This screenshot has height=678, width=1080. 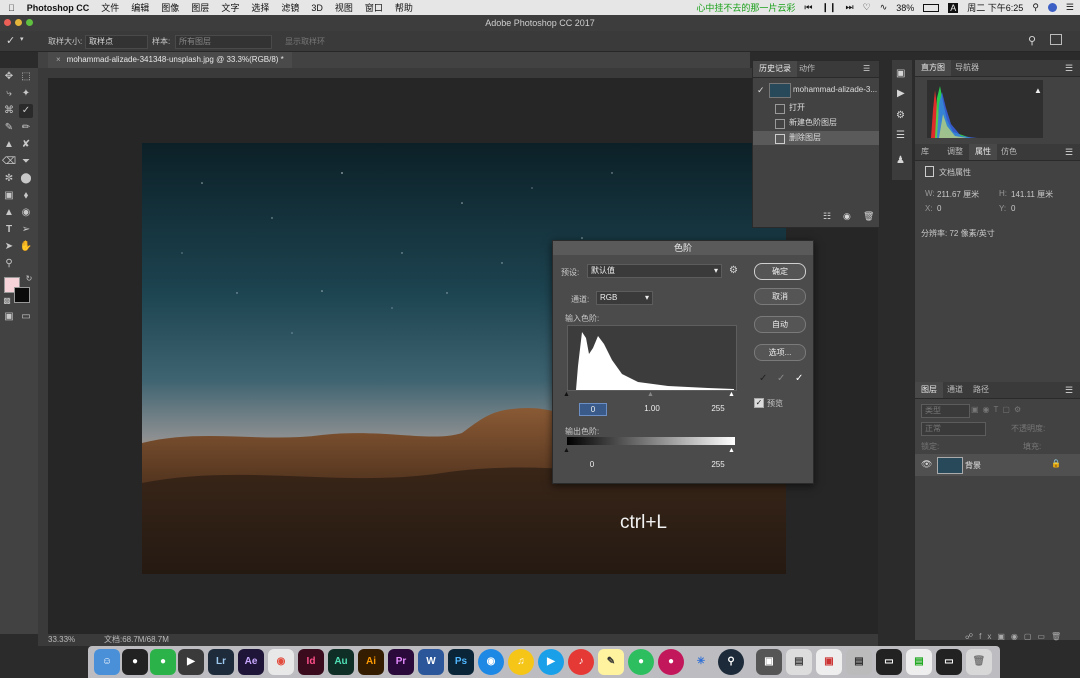 I want to click on input-level-sliders: ▲ ▲ ▲, so click(x=649, y=394).